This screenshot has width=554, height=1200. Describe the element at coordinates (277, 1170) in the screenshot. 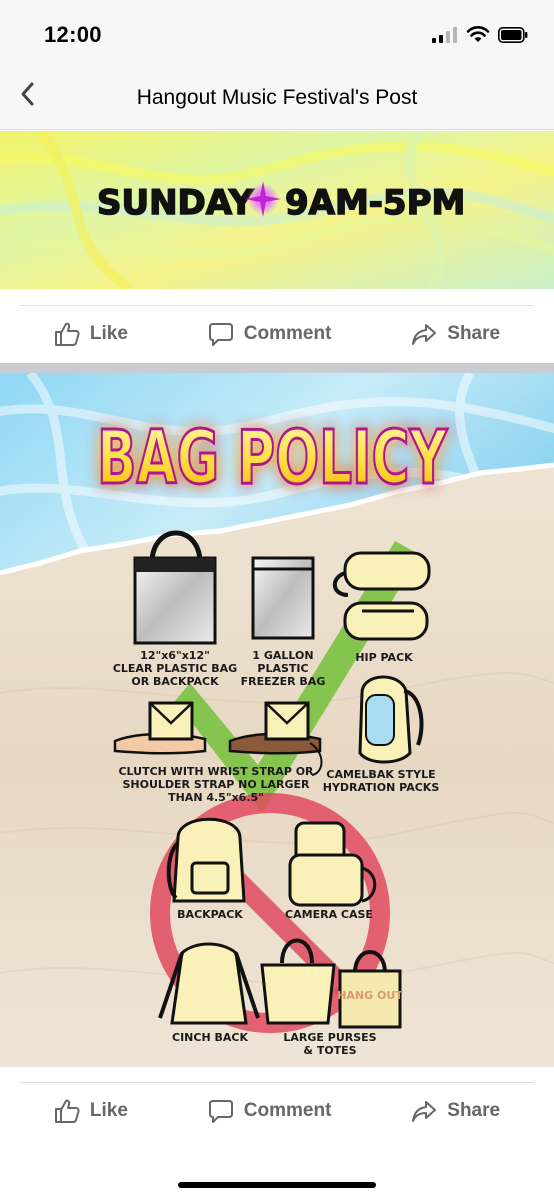

I see `home-indicator-area` at that location.